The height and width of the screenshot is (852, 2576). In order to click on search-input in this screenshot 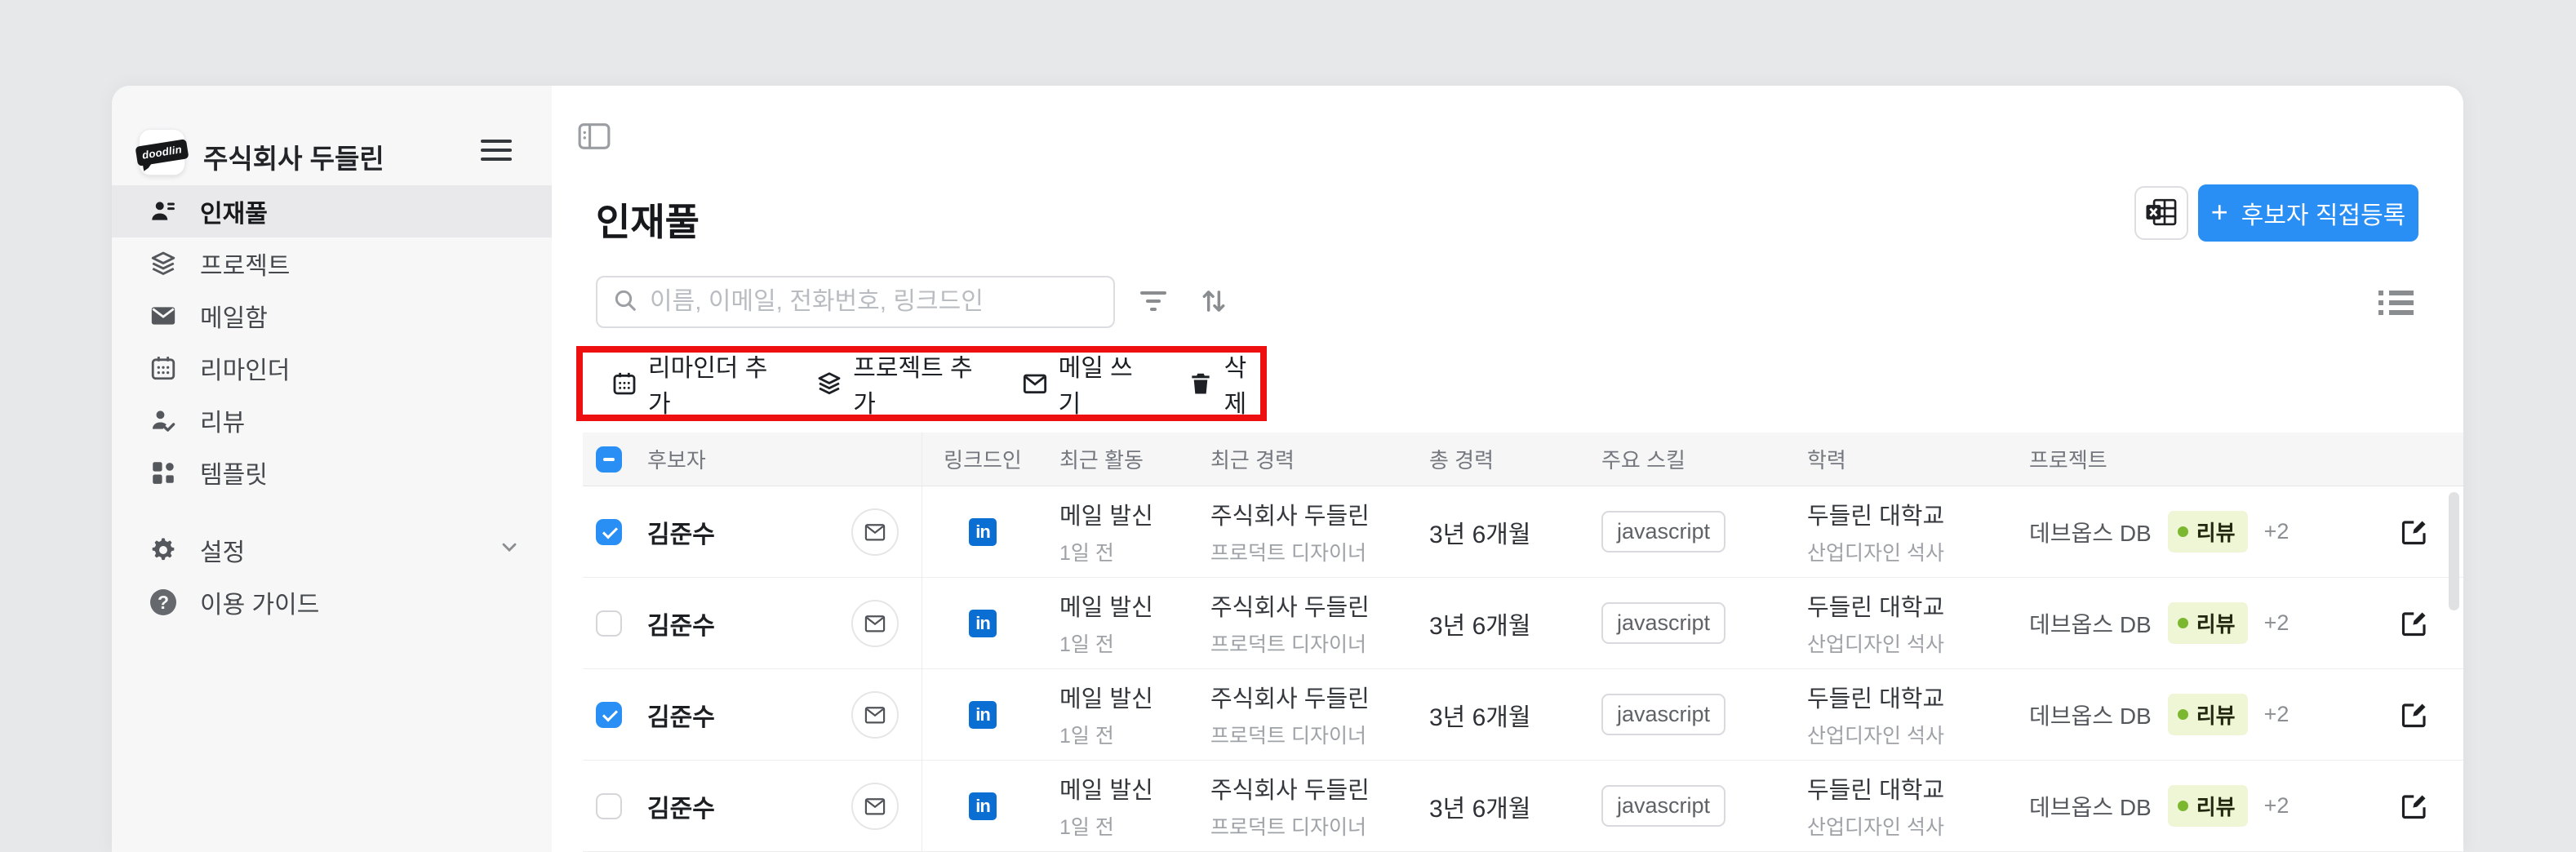, I will do `click(874, 302)`.